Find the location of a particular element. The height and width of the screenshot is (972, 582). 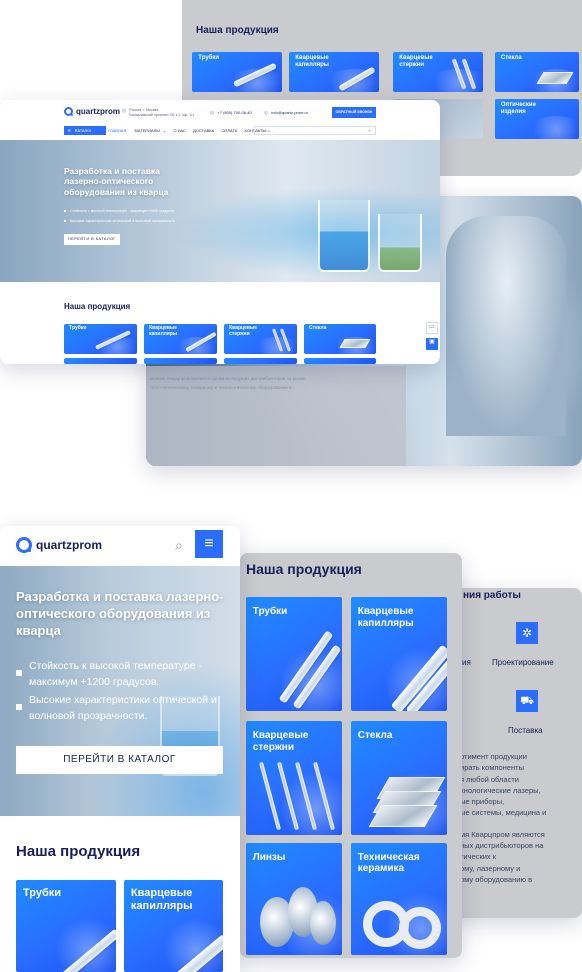

work-item-delivery: Поставка is located at coordinates (525, 730).